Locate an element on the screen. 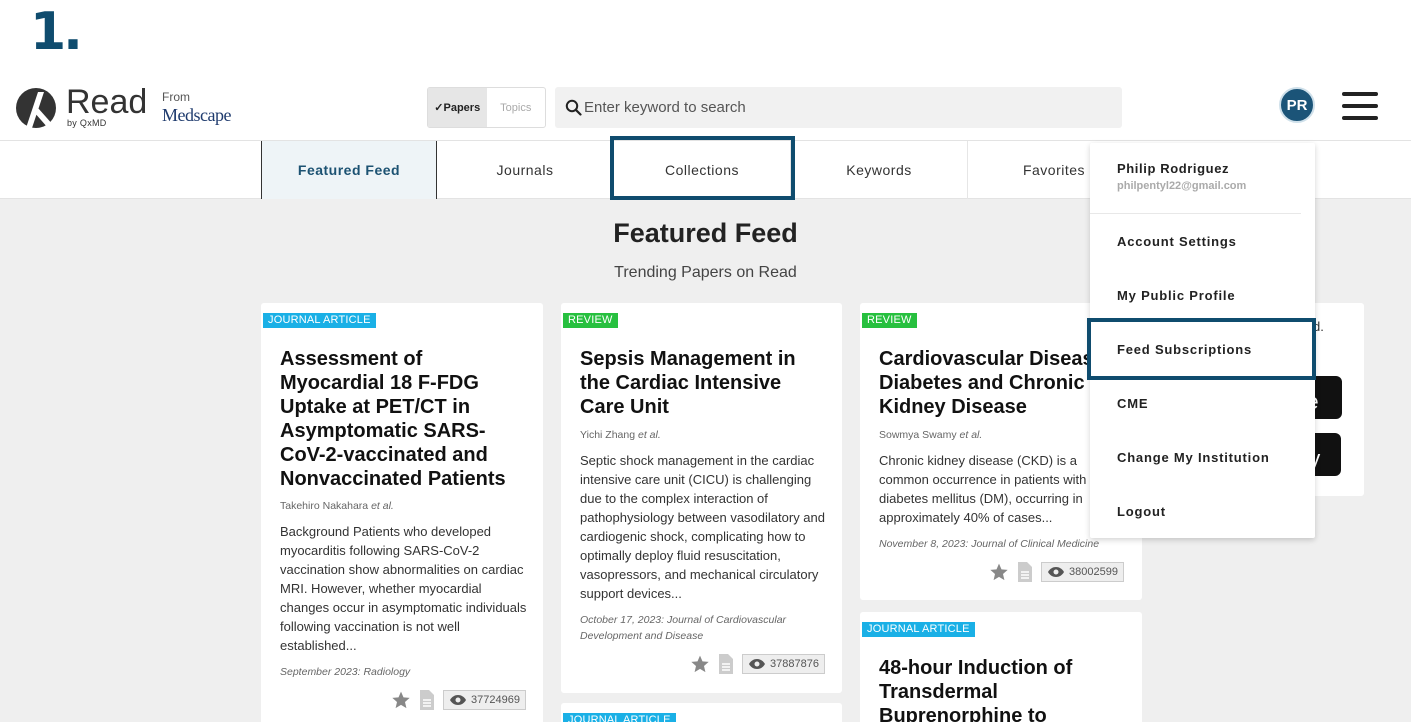 Image resolution: width=1411 pixels, height=722 pixels. app-store-promo: d. the re ay is located at coordinates (1330, 399).